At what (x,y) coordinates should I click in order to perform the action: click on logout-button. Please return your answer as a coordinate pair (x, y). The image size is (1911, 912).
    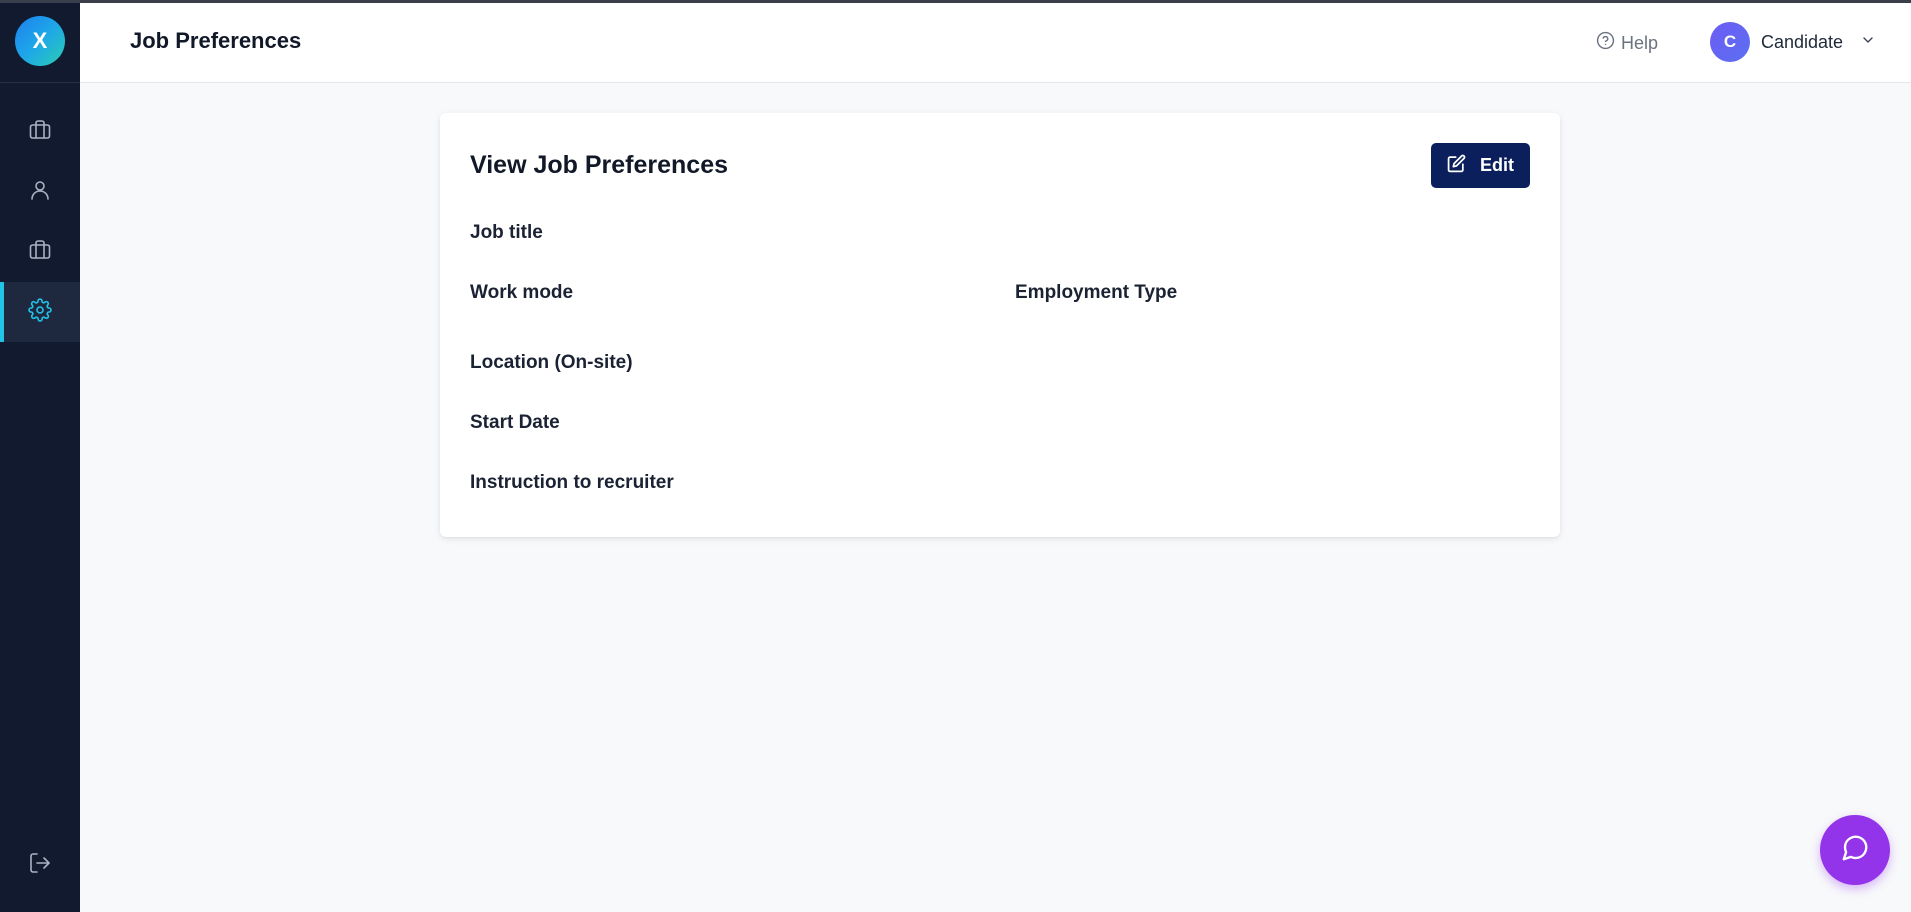
    Looking at the image, I should click on (40, 865).